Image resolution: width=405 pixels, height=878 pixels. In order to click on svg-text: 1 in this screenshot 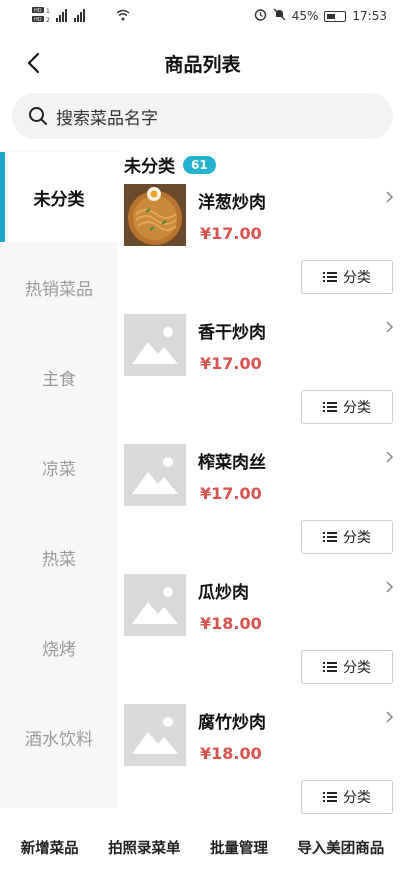, I will do `click(48, 11)`.